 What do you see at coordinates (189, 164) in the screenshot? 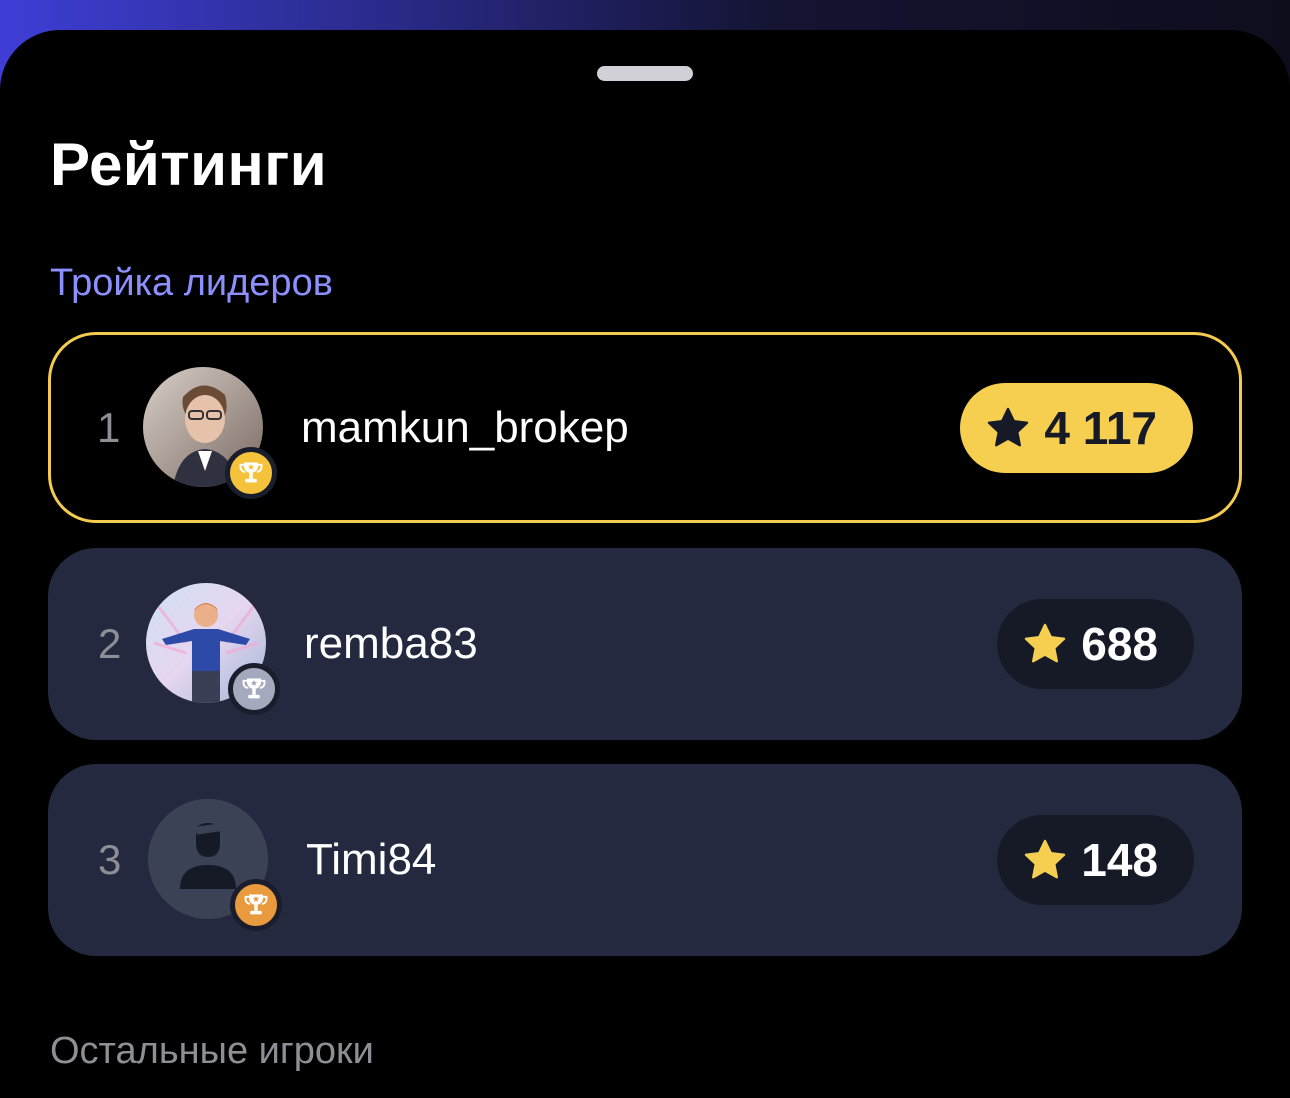
I see `page-title: Рейтинги` at bounding box center [189, 164].